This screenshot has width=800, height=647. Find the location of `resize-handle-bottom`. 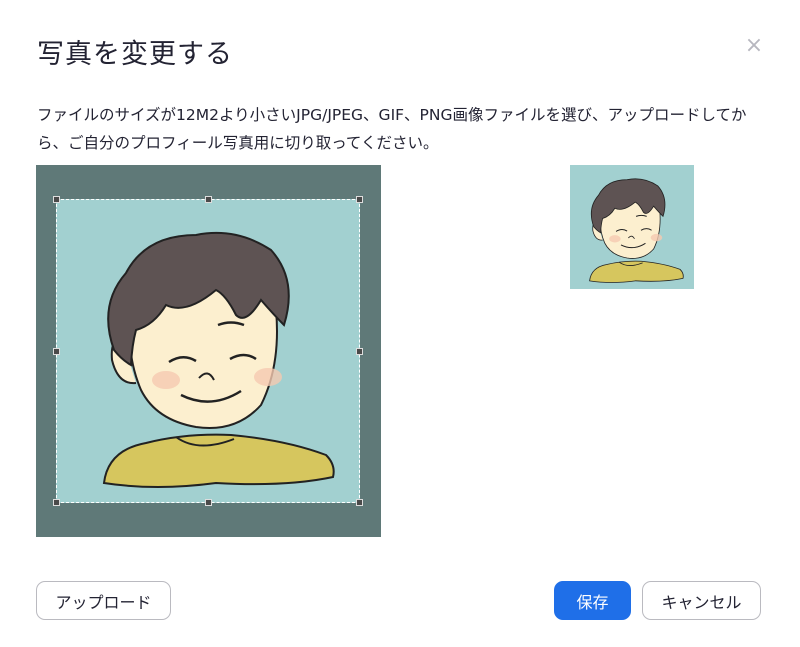

resize-handle-bottom is located at coordinates (208, 502).